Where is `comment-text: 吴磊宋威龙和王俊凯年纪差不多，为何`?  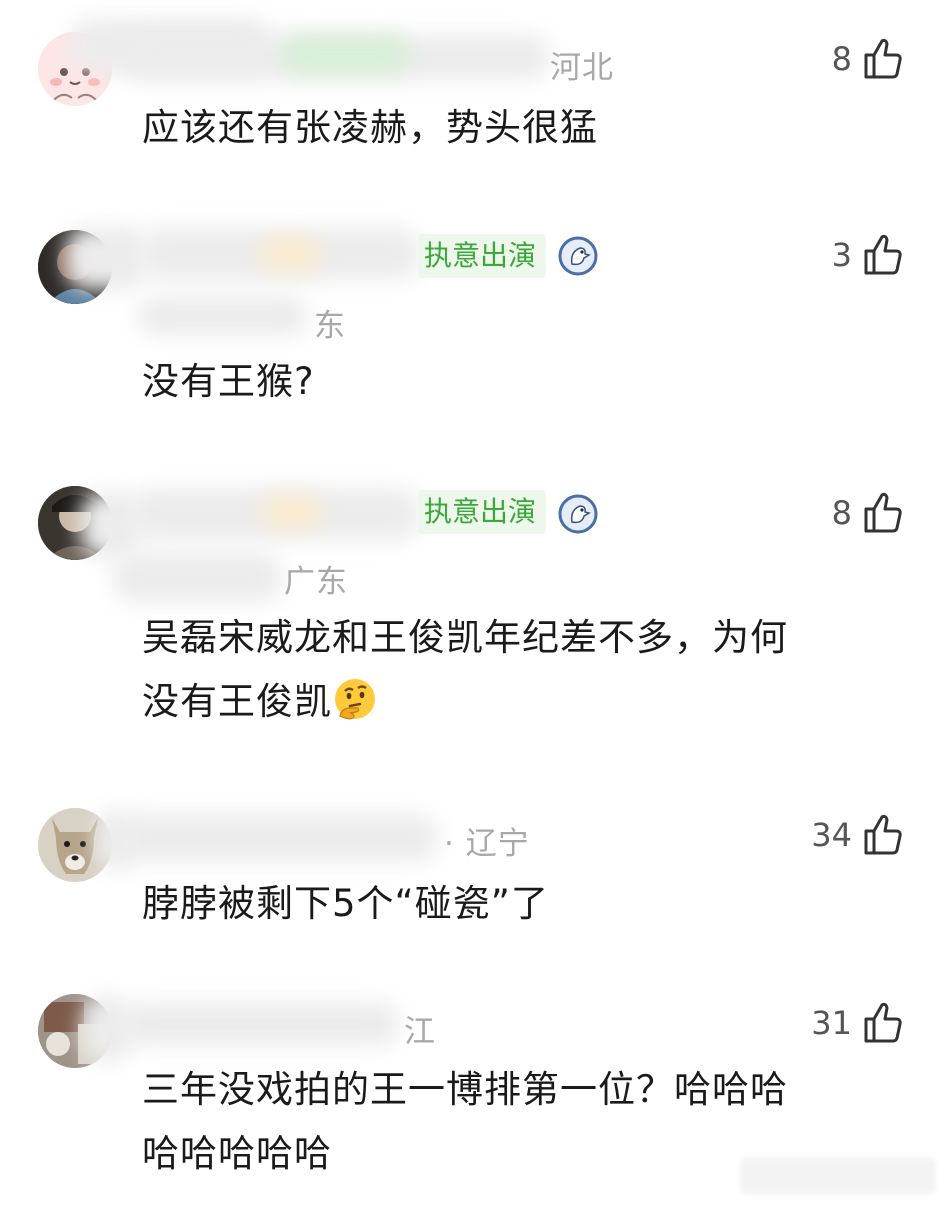 comment-text: 吴磊宋威龙和王俊凯年纪差不多，为何 is located at coordinates (465, 637).